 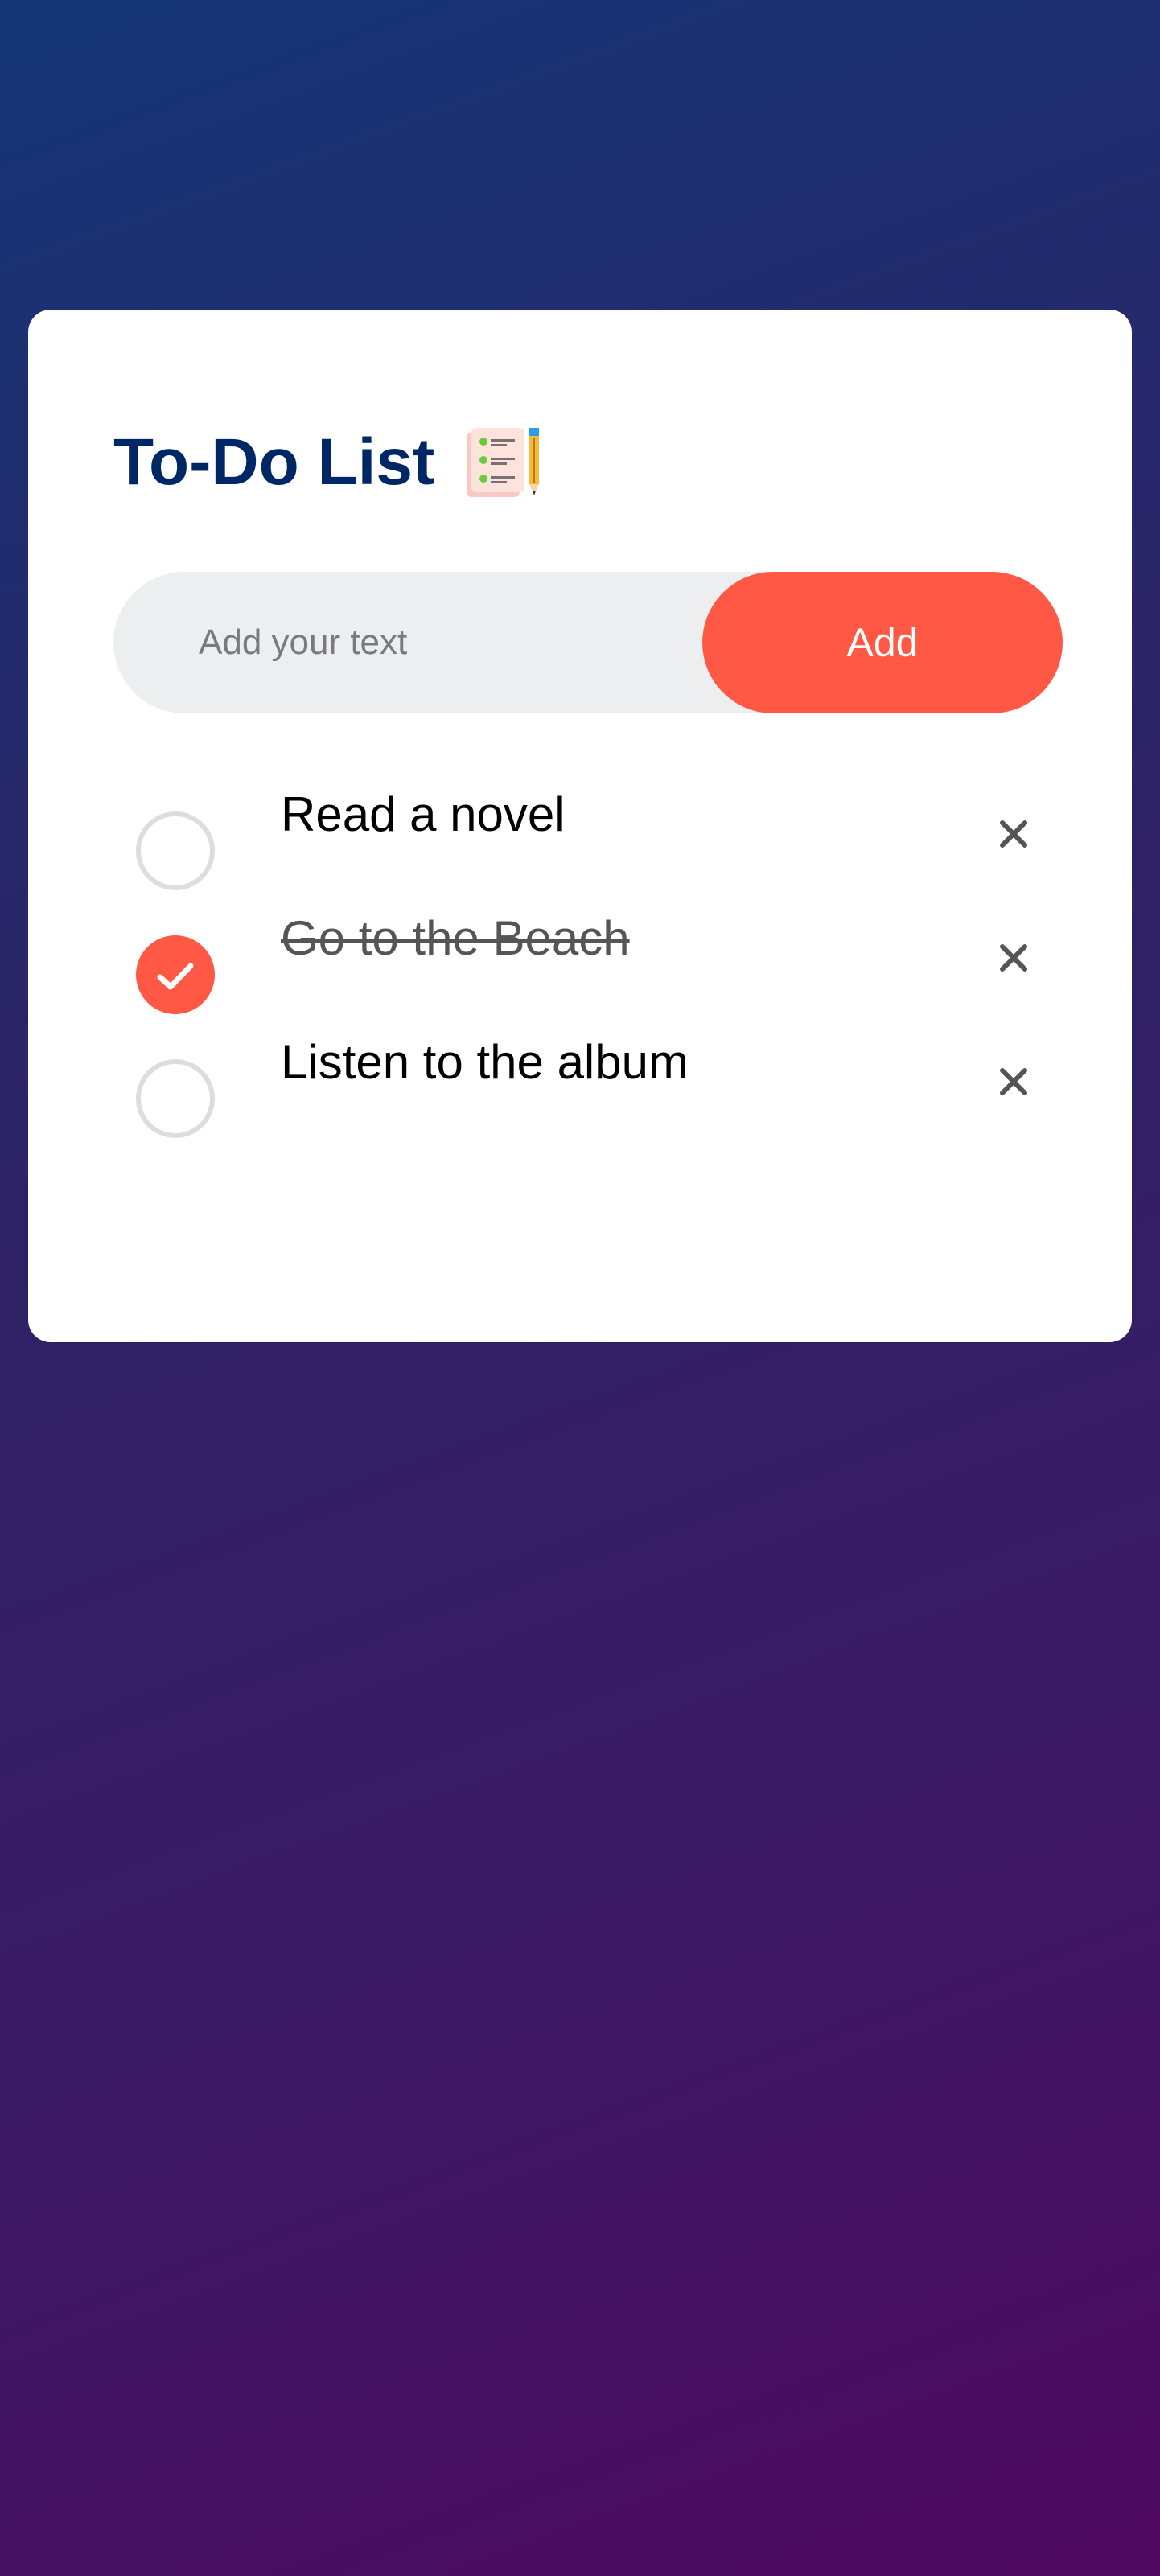 I want to click on notepad-pencil-icon, so click(x=502, y=462).